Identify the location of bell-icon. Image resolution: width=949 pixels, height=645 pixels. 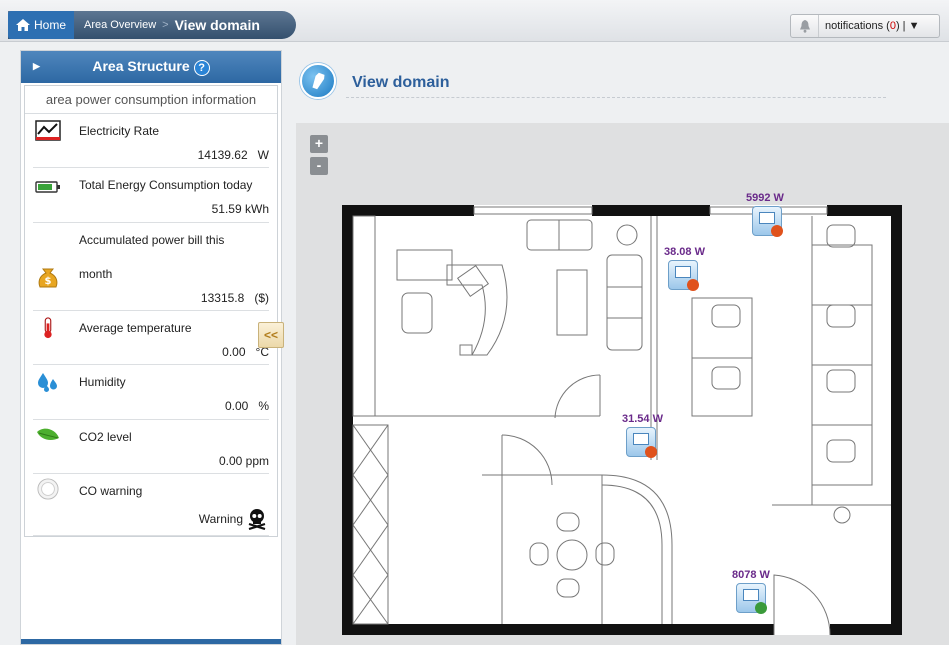
(805, 26).